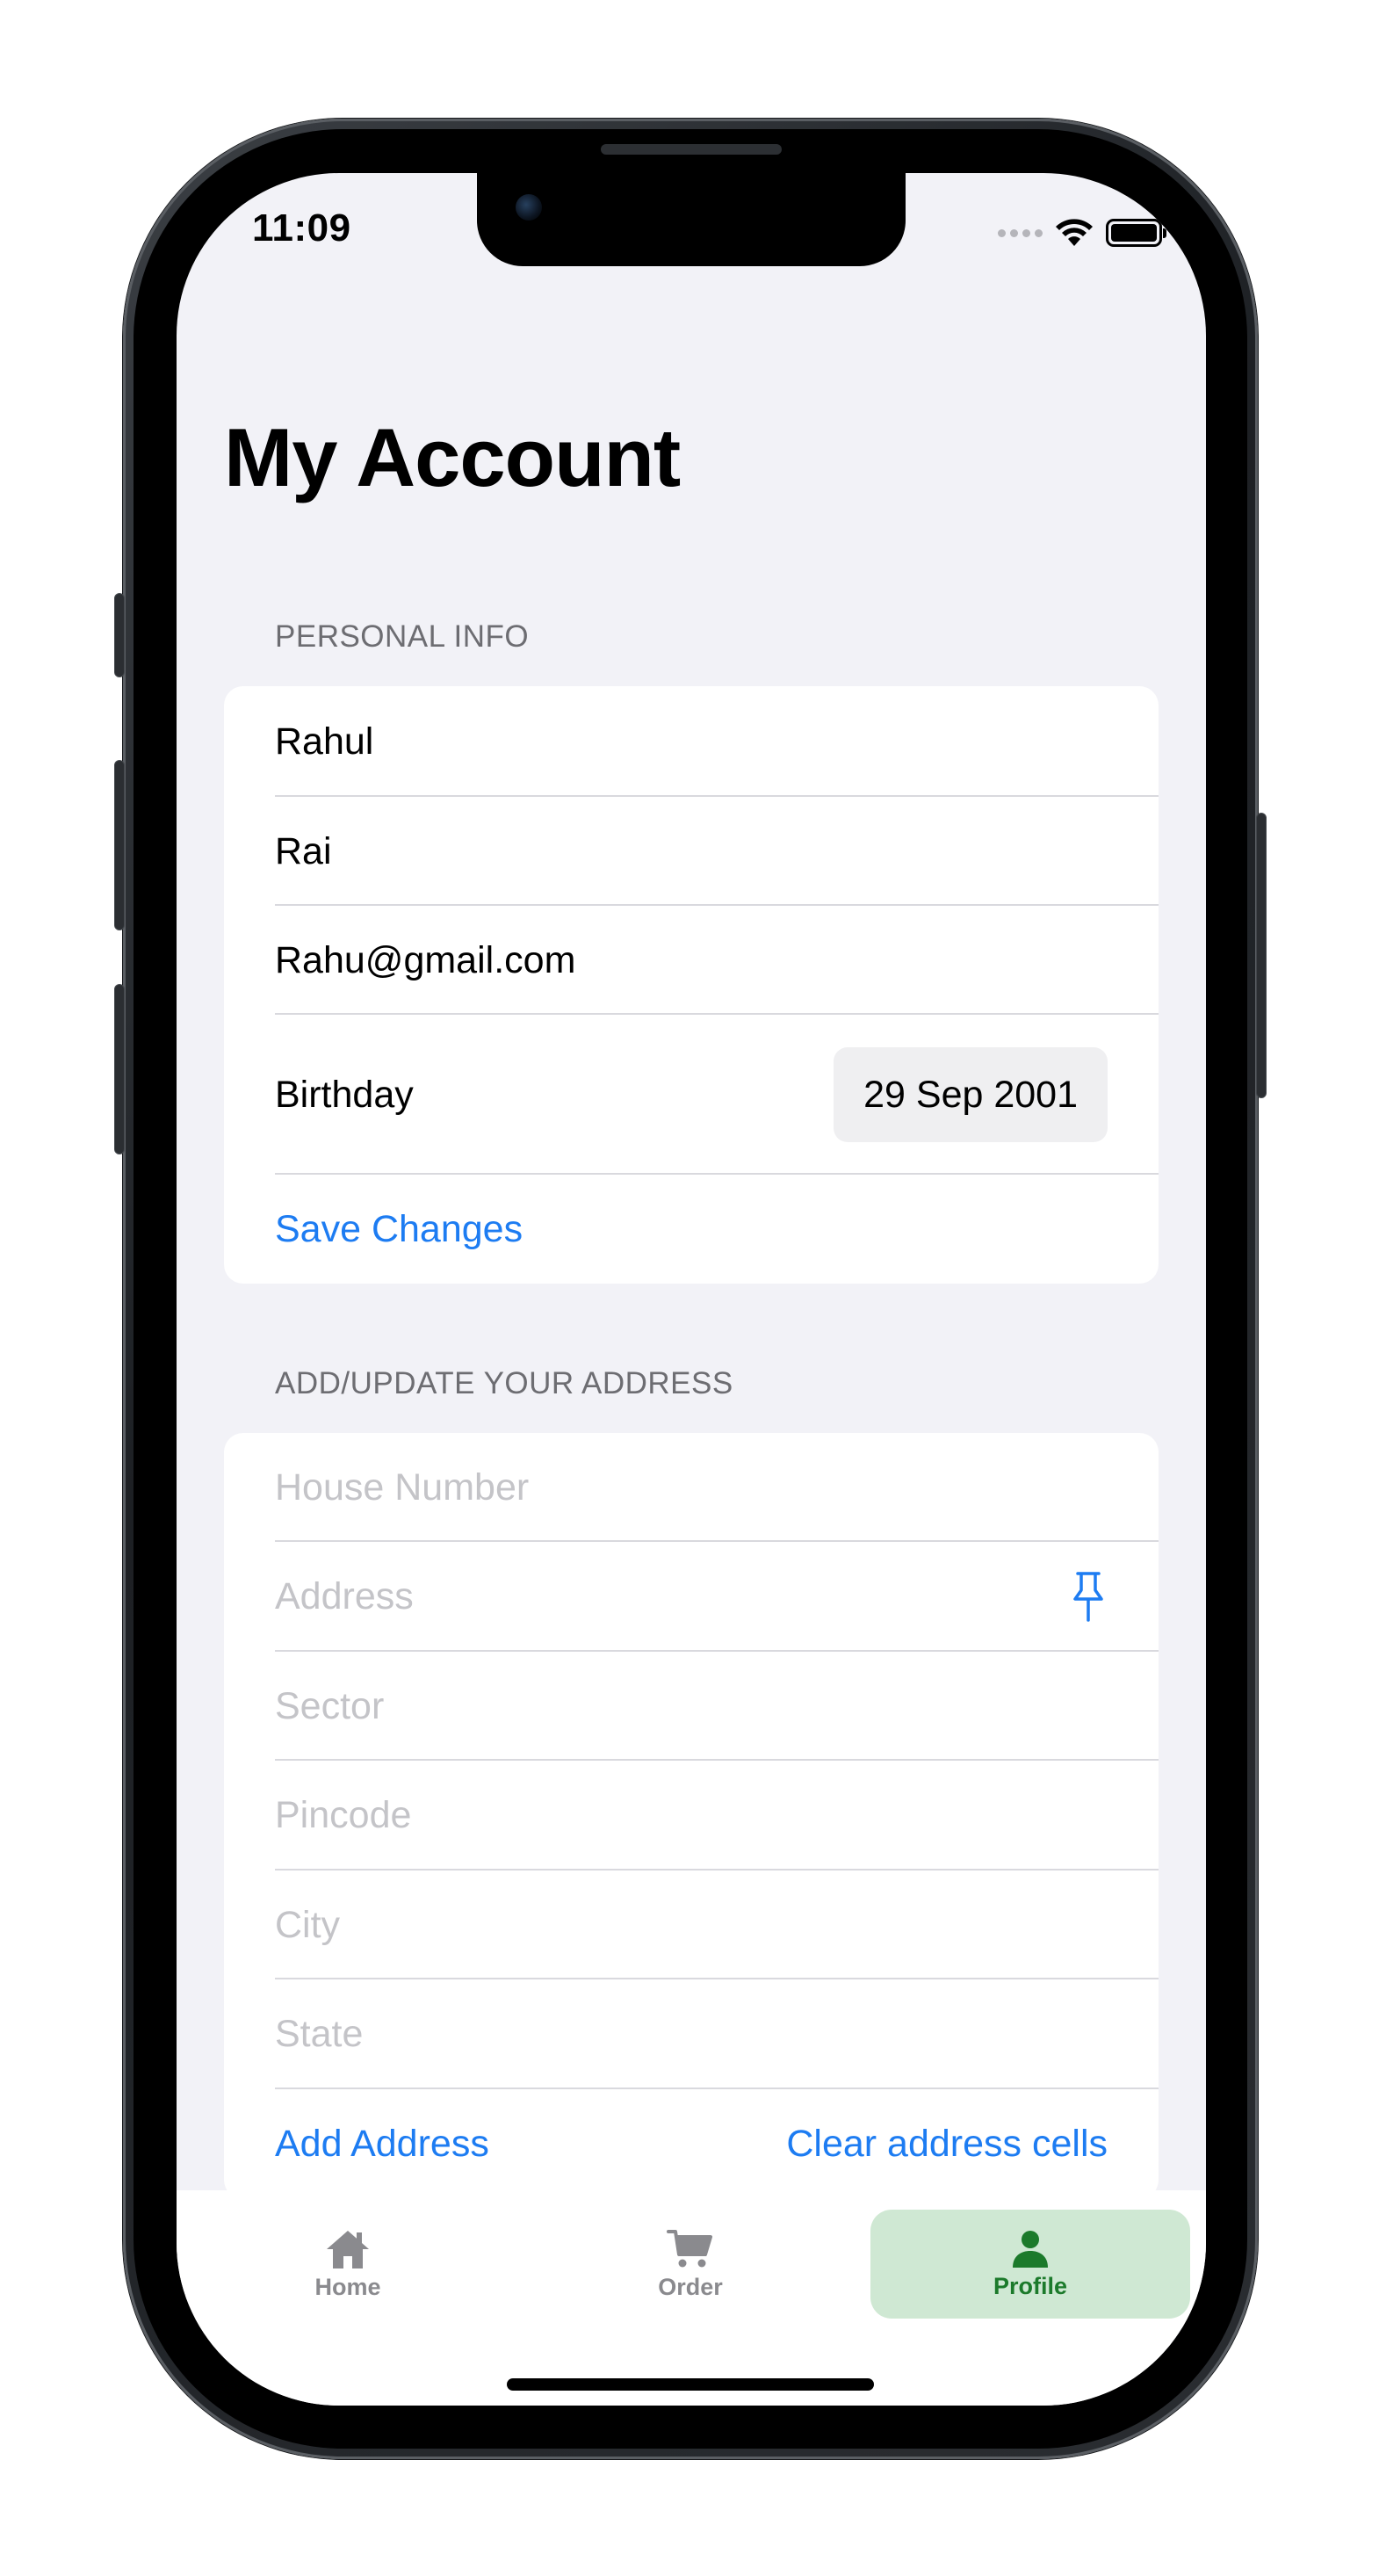 The height and width of the screenshot is (2576, 1379). I want to click on house-icon, so click(348, 2249).